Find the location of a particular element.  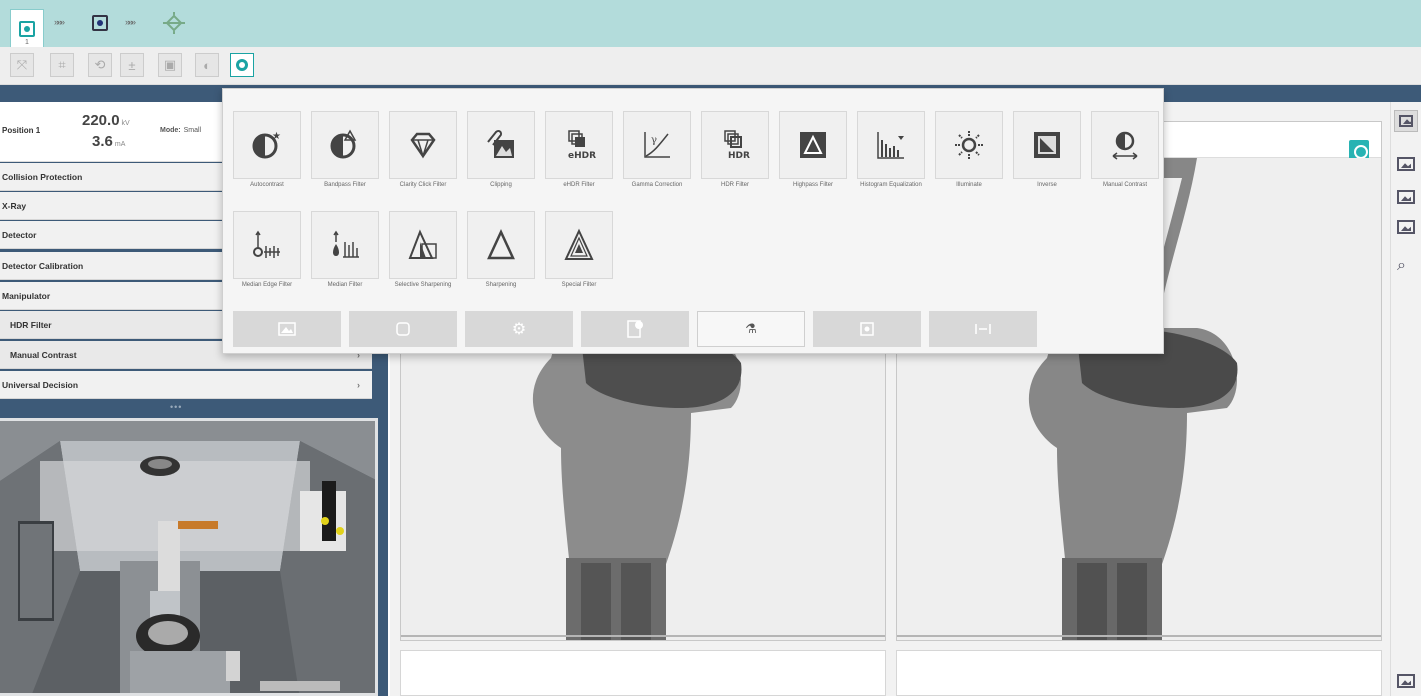

toolbar-add-button: ± is located at coordinates (132, 65).